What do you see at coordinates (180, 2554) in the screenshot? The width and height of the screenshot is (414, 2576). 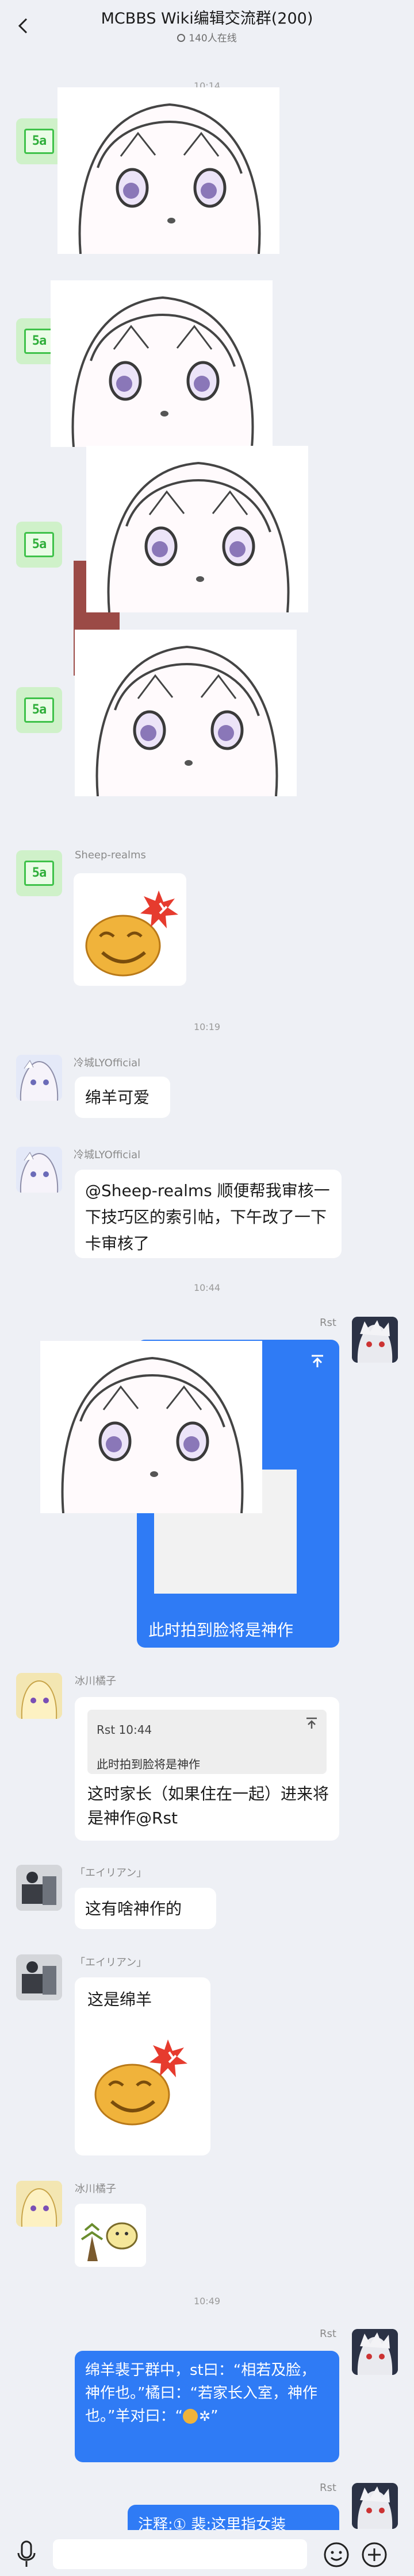 I see `message-input` at bounding box center [180, 2554].